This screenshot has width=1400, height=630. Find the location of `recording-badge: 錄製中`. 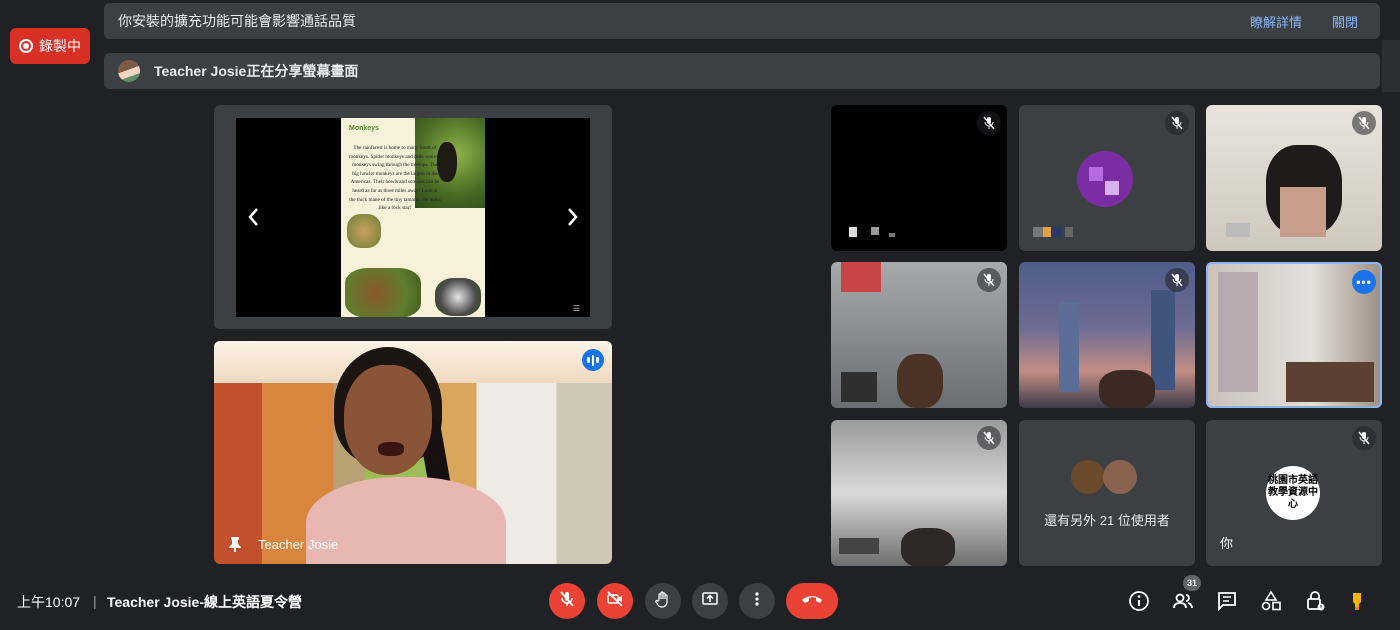

recording-badge: 錄製中 is located at coordinates (50, 46).